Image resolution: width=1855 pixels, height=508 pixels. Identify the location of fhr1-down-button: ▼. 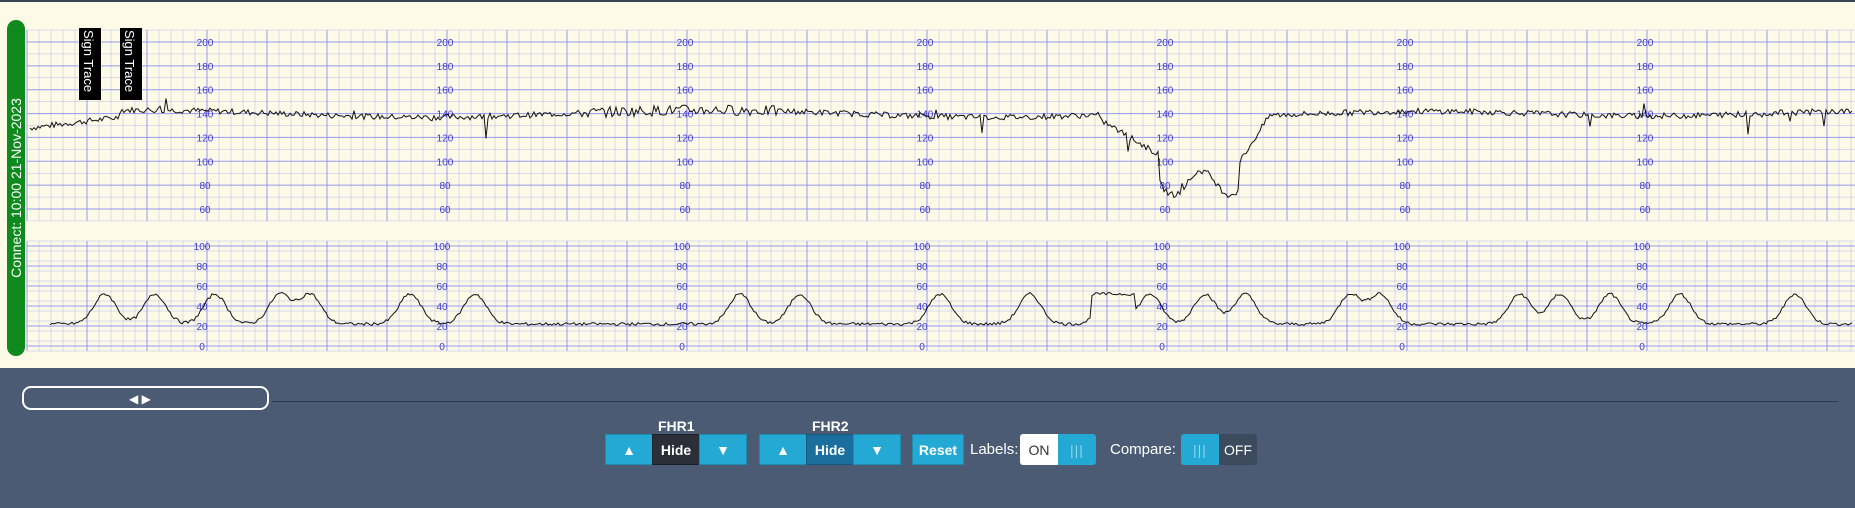
(723, 449).